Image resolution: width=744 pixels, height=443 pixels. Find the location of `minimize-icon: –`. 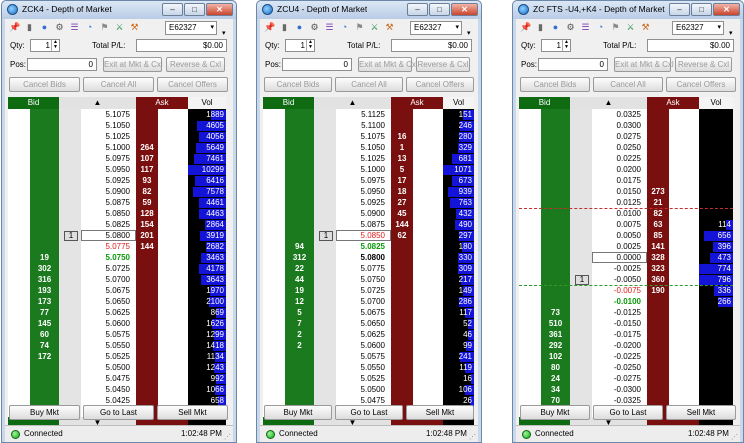

minimize-icon: – is located at coordinates (417, 9).